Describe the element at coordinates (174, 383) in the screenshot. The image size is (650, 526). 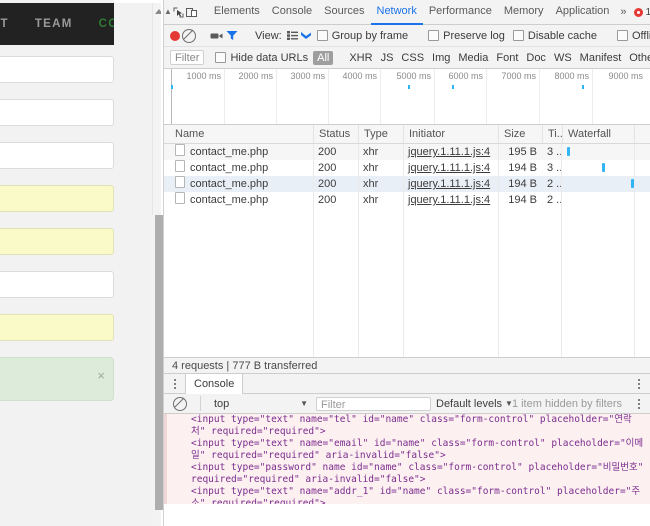
I see `drawer-menu-icon` at that location.